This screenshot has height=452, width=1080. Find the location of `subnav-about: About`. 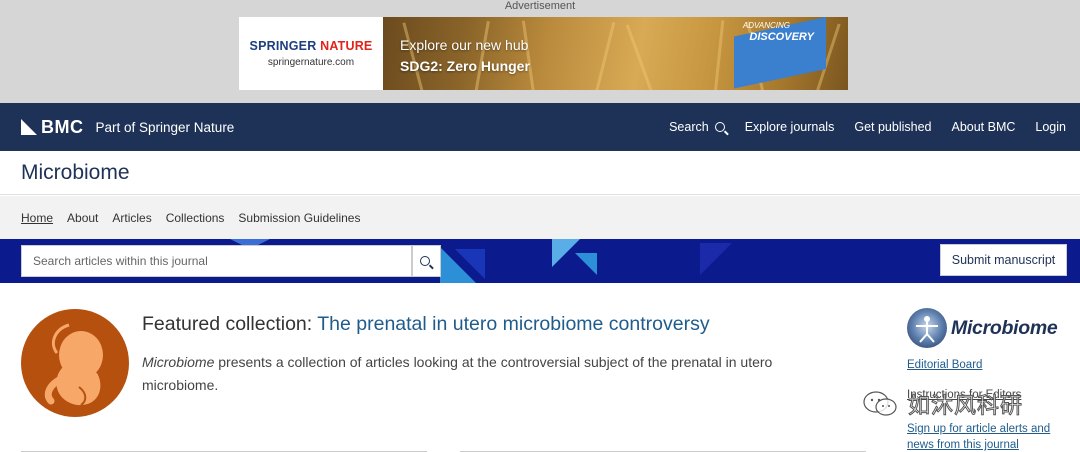

subnav-about: About is located at coordinates (82, 218).